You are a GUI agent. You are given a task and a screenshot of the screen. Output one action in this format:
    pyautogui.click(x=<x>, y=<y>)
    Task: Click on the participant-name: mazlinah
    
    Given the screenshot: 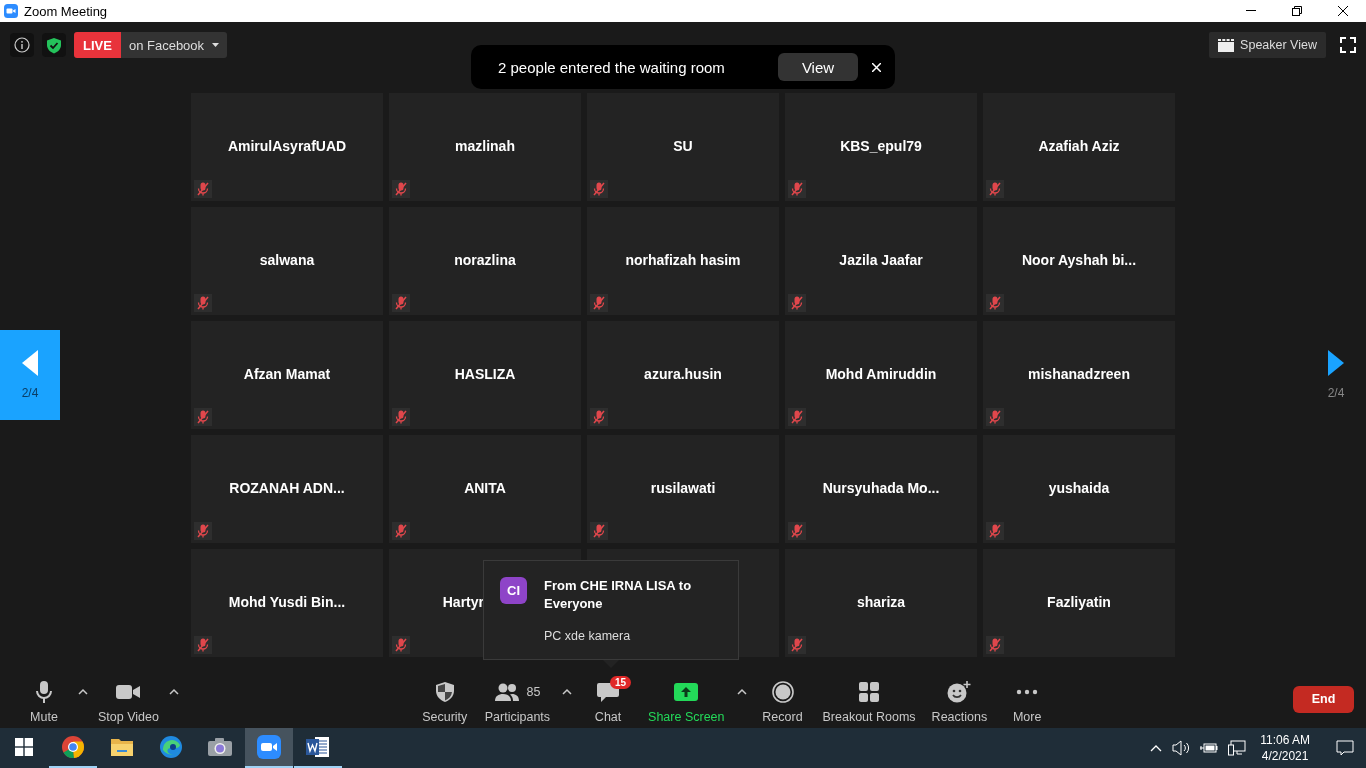 What is the action you would take?
    pyautogui.click(x=485, y=146)
    